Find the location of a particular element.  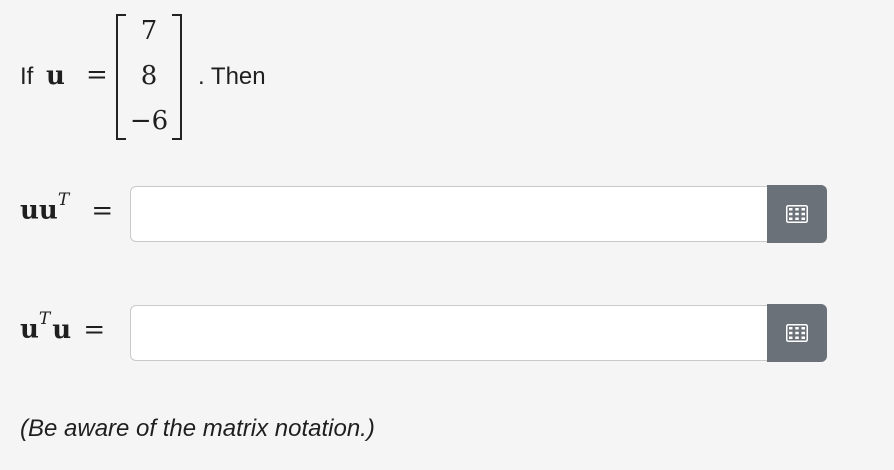

vector-entry-3: −6 is located at coordinates (149, 121).